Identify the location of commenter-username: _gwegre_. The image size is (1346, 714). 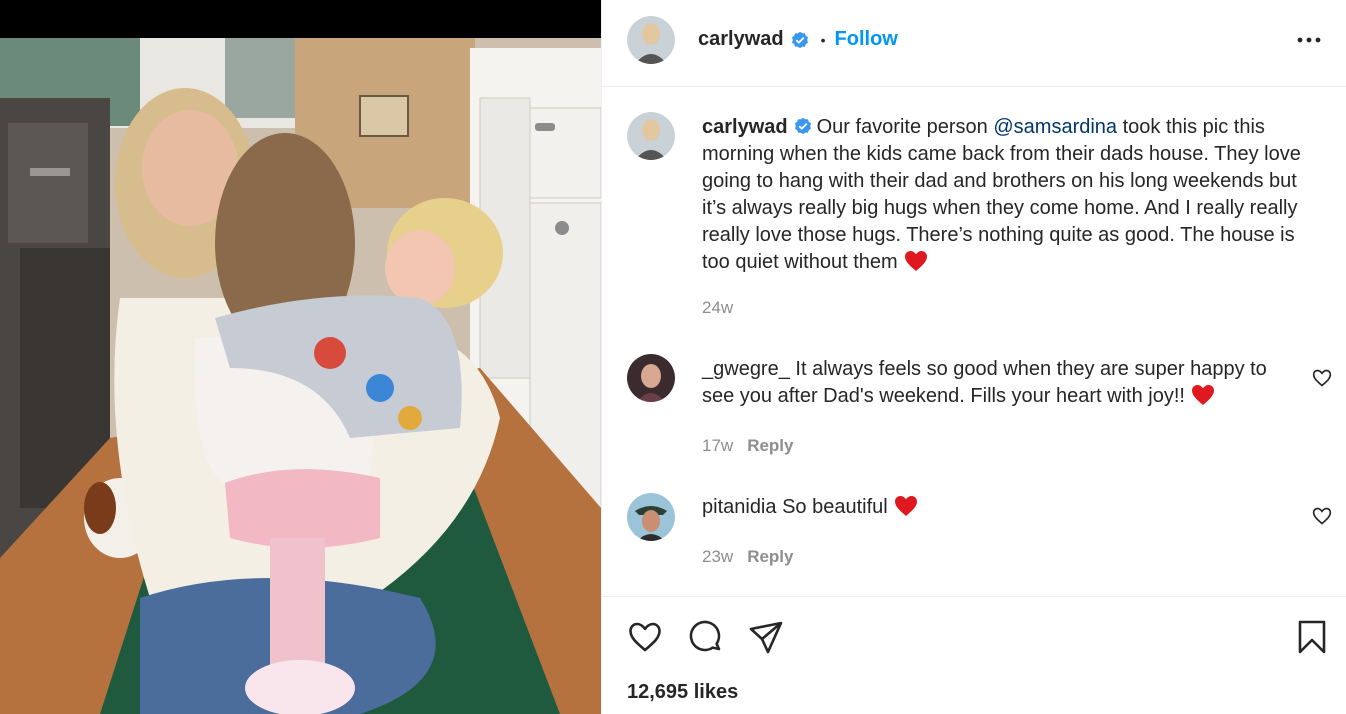
(746, 369).